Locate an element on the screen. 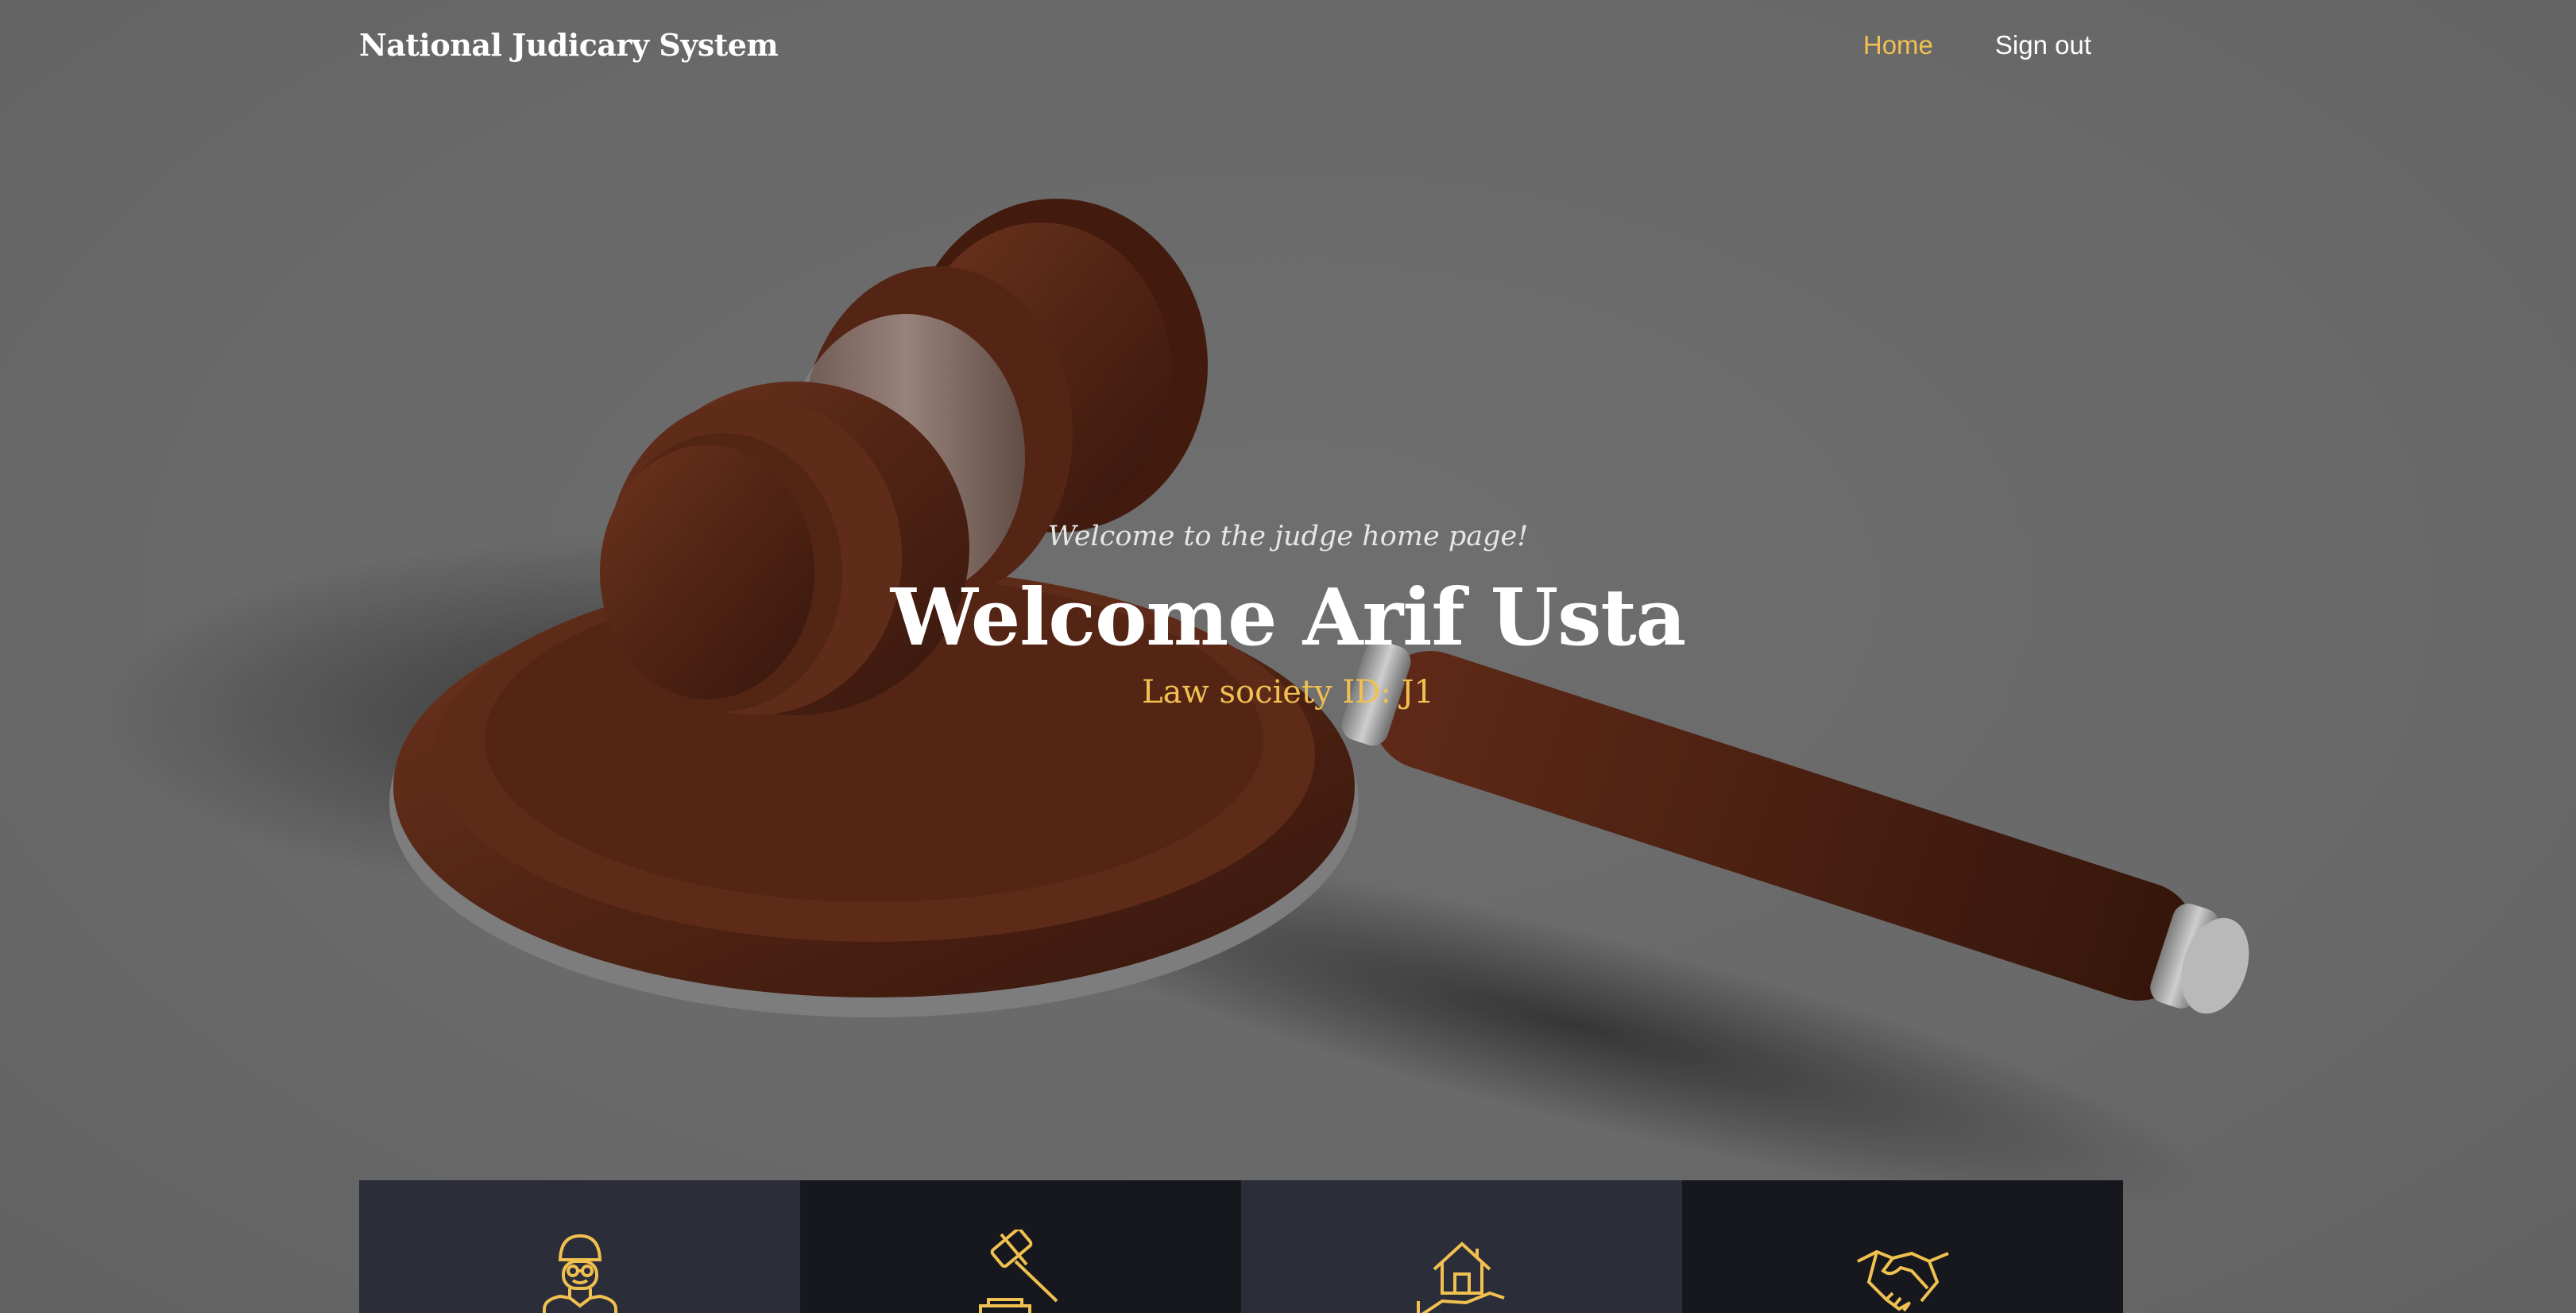  nav-sign-out-link: Sign out is located at coordinates (2043, 45).